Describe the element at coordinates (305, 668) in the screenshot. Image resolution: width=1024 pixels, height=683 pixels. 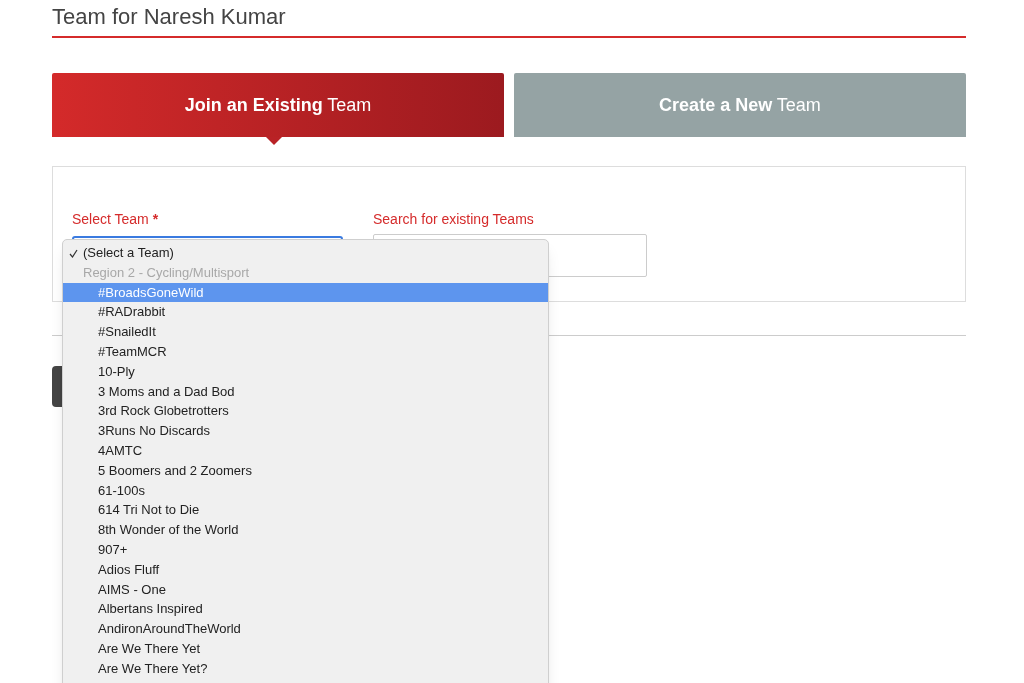
I see `dropdown-option: Are We There Yet?` at that location.